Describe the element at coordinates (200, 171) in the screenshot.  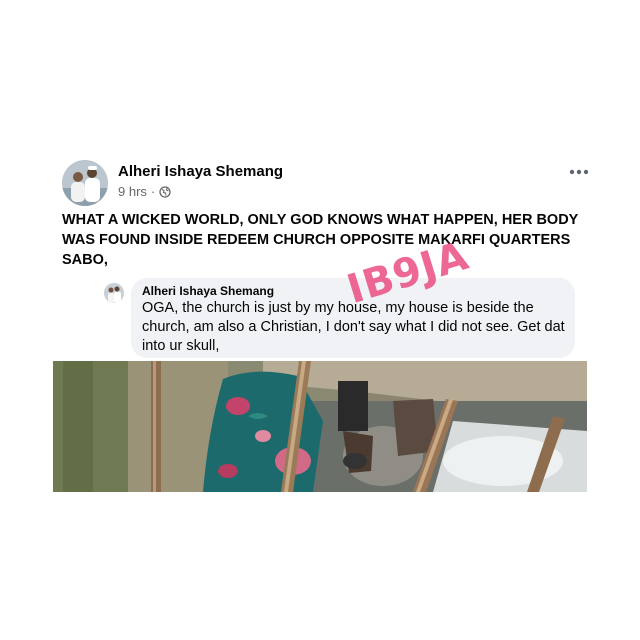
I see `post-author-name: Alheri Ishaya Shemang` at that location.